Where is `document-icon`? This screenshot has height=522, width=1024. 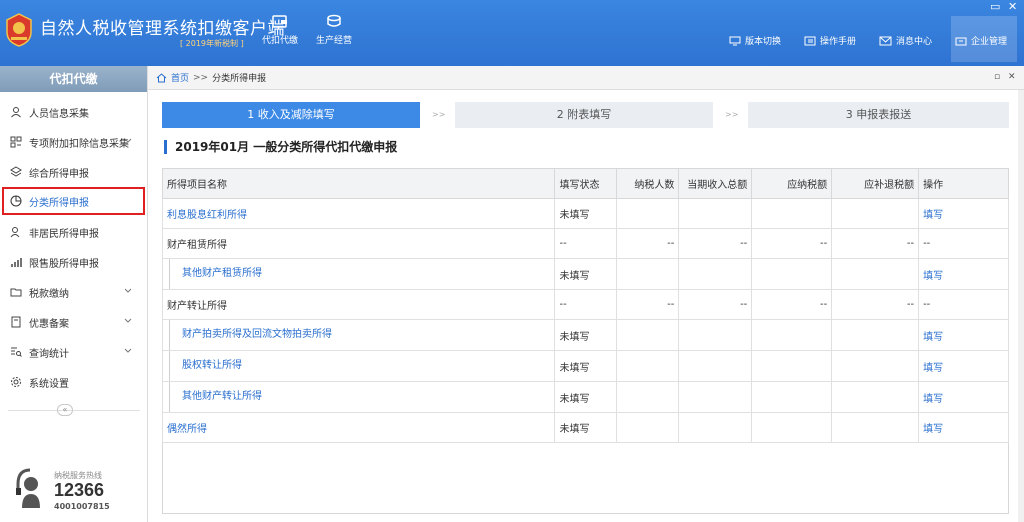
document-icon is located at coordinates (16, 322).